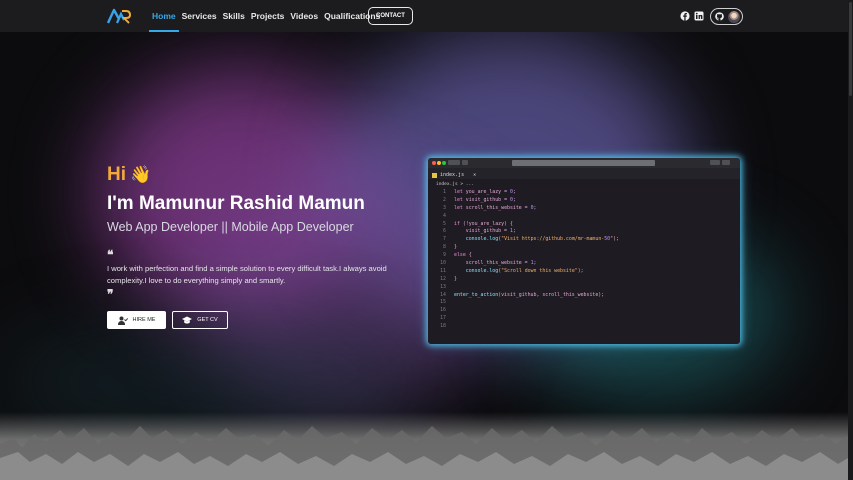  What do you see at coordinates (485, 192) in the screenshot?
I see `code-text: let you_are_lazy = 0;` at bounding box center [485, 192].